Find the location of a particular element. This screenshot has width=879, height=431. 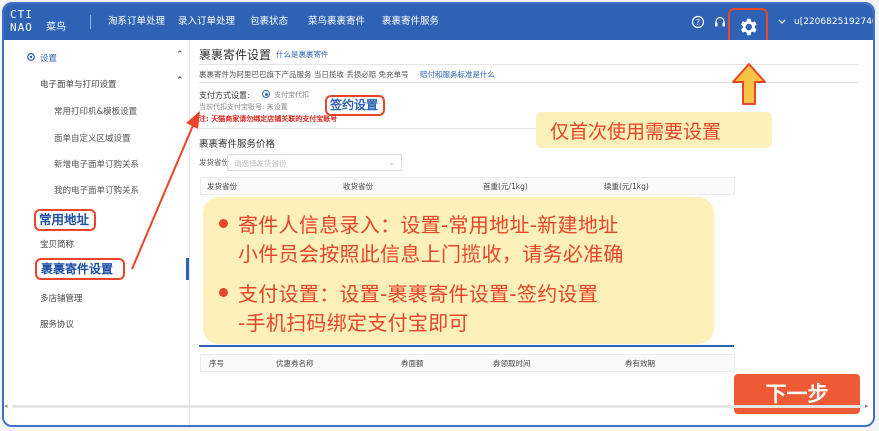

chevron-down-icon: ⌄ is located at coordinates (391, 162).